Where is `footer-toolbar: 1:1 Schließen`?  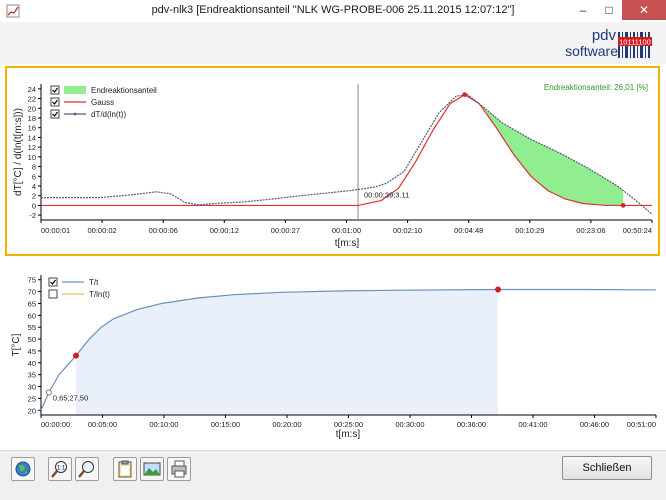
footer-toolbar: 1:1 Schließen is located at coordinates (333, 475).